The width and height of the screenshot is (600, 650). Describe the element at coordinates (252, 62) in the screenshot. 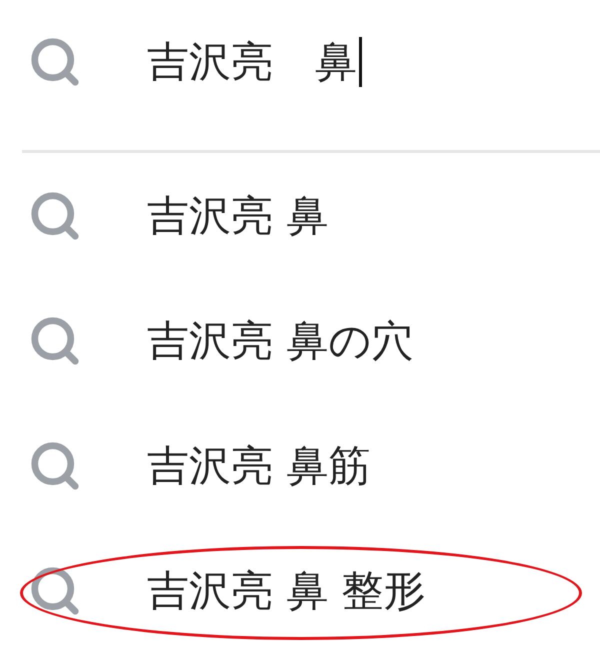

I see `query-text: 吉沢亮 鼻` at that location.